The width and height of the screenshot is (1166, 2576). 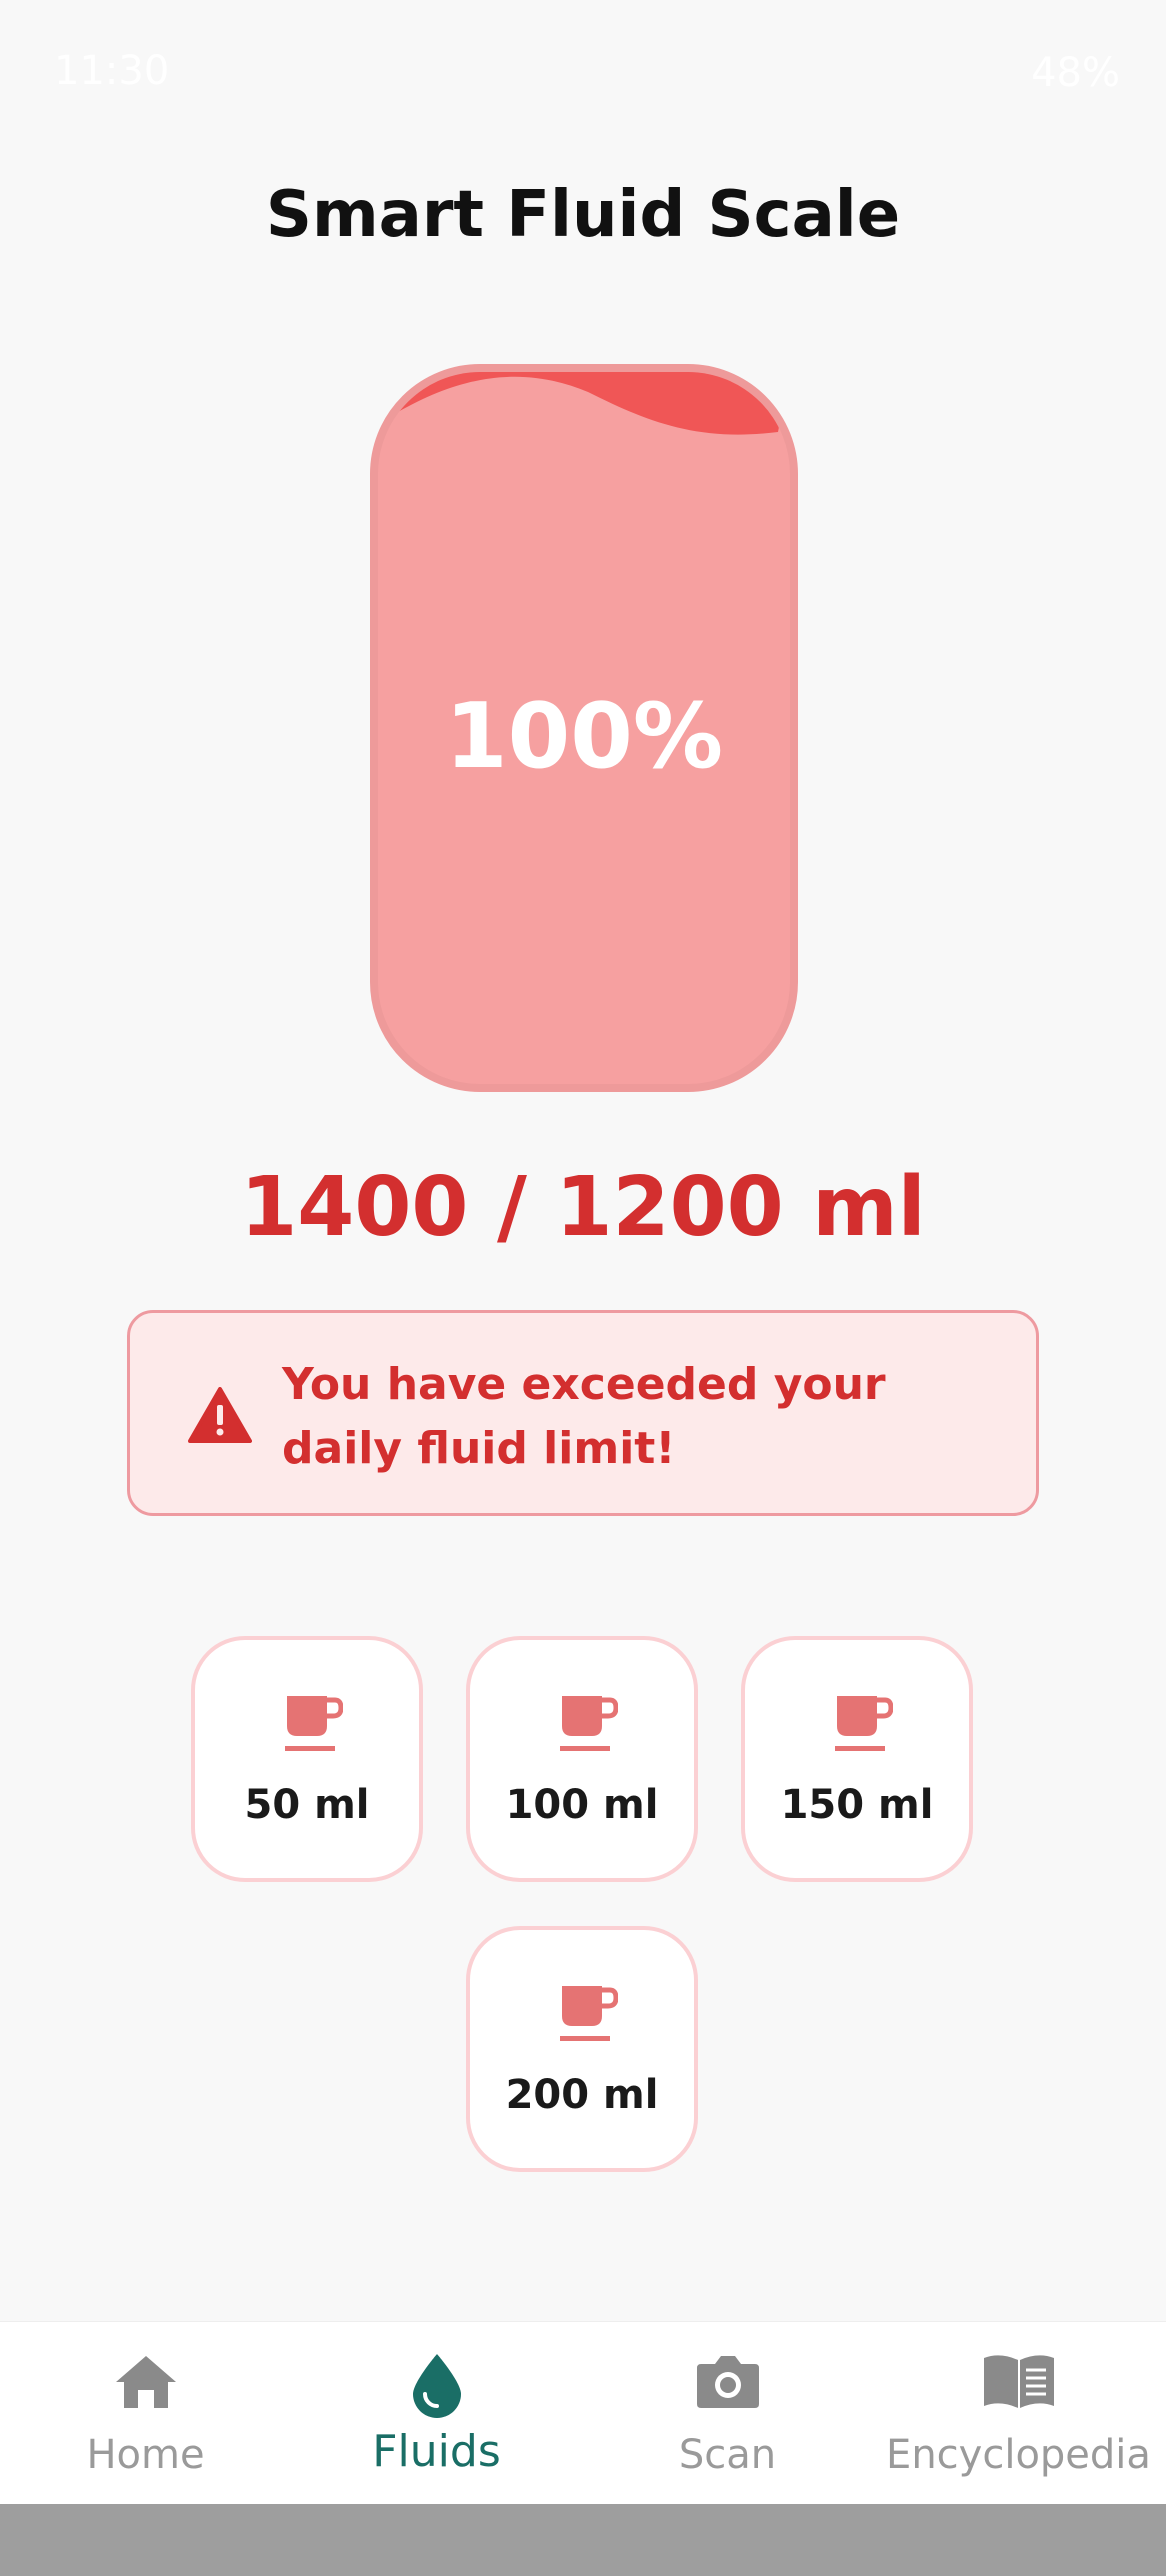 I want to click on cup-label: 200 ml, so click(x=582, y=2095).